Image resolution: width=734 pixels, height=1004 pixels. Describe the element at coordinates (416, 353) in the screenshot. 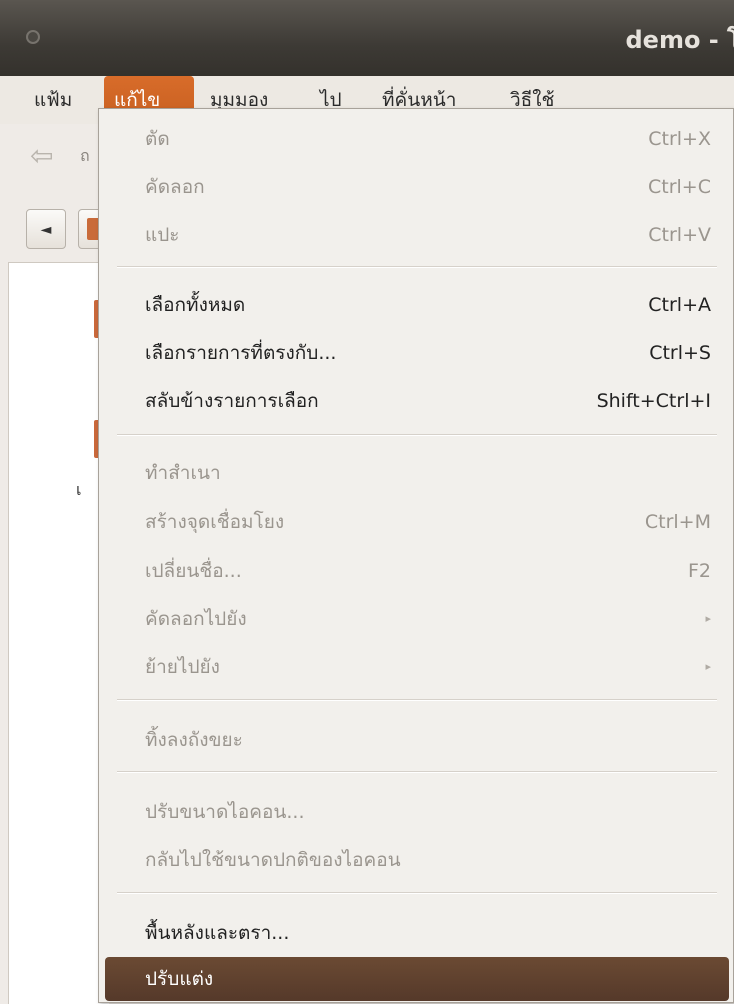

I see `menu-item-select-matching: เลือกรายการที่ตรงกับ... Ctrl+S` at that location.